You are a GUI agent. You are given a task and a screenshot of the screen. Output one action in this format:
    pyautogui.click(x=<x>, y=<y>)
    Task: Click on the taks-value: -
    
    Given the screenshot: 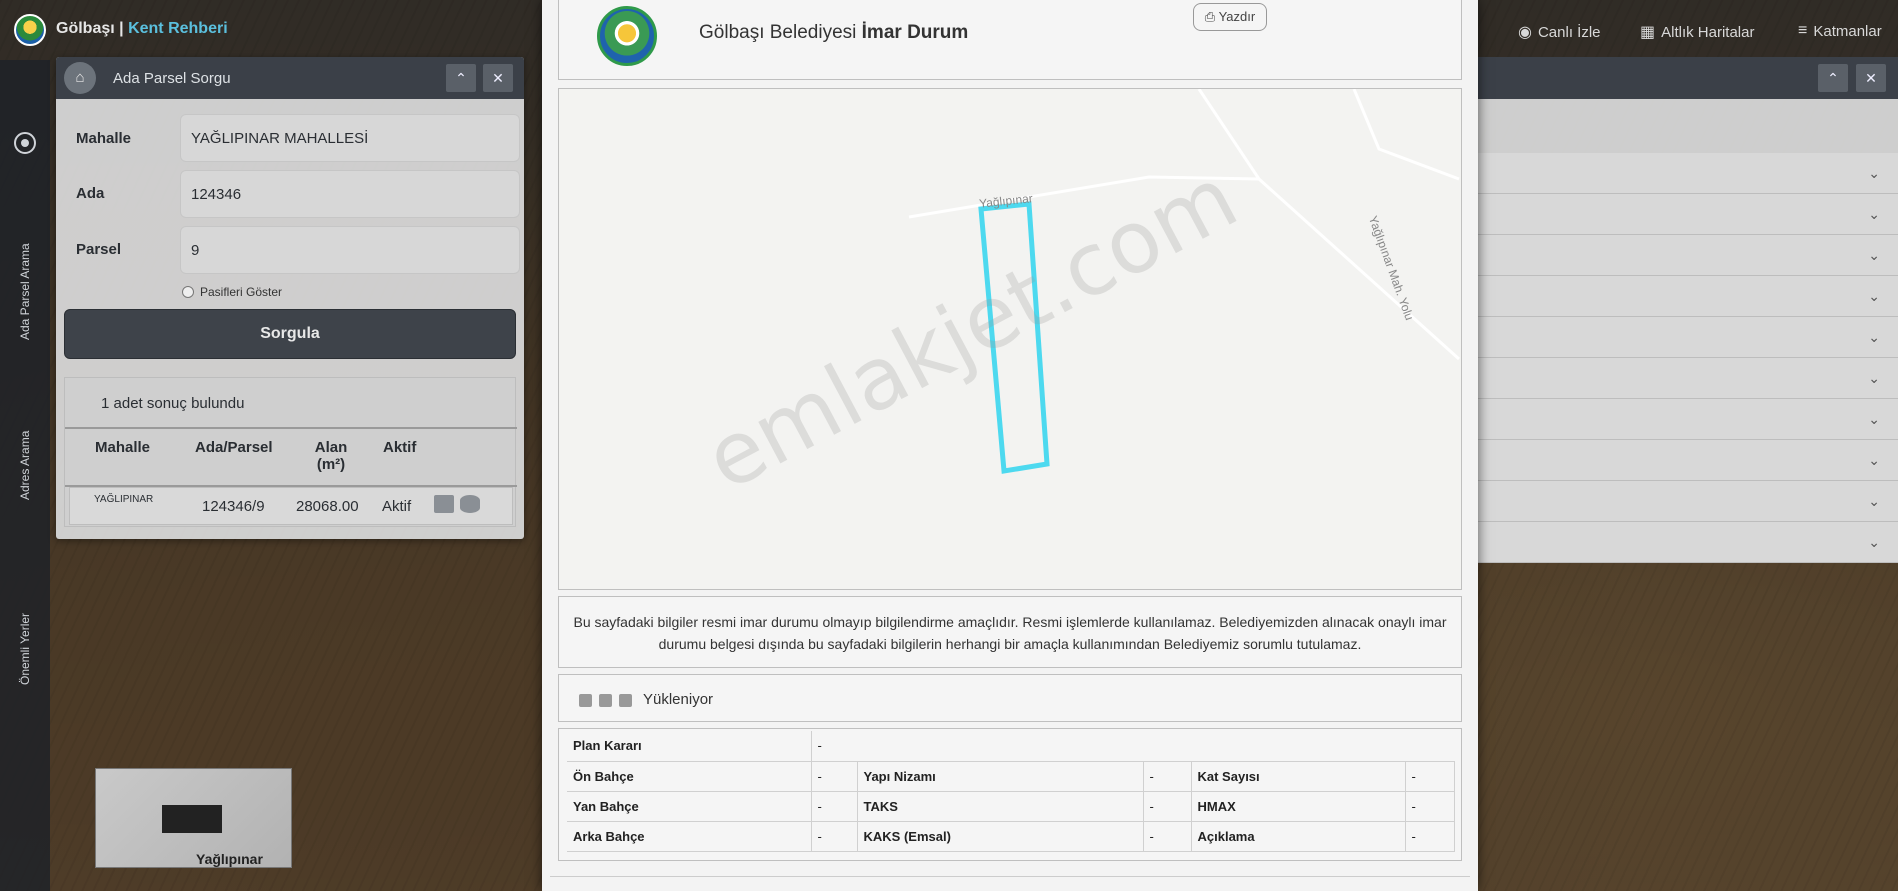 What is the action you would take?
    pyautogui.click(x=1167, y=806)
    